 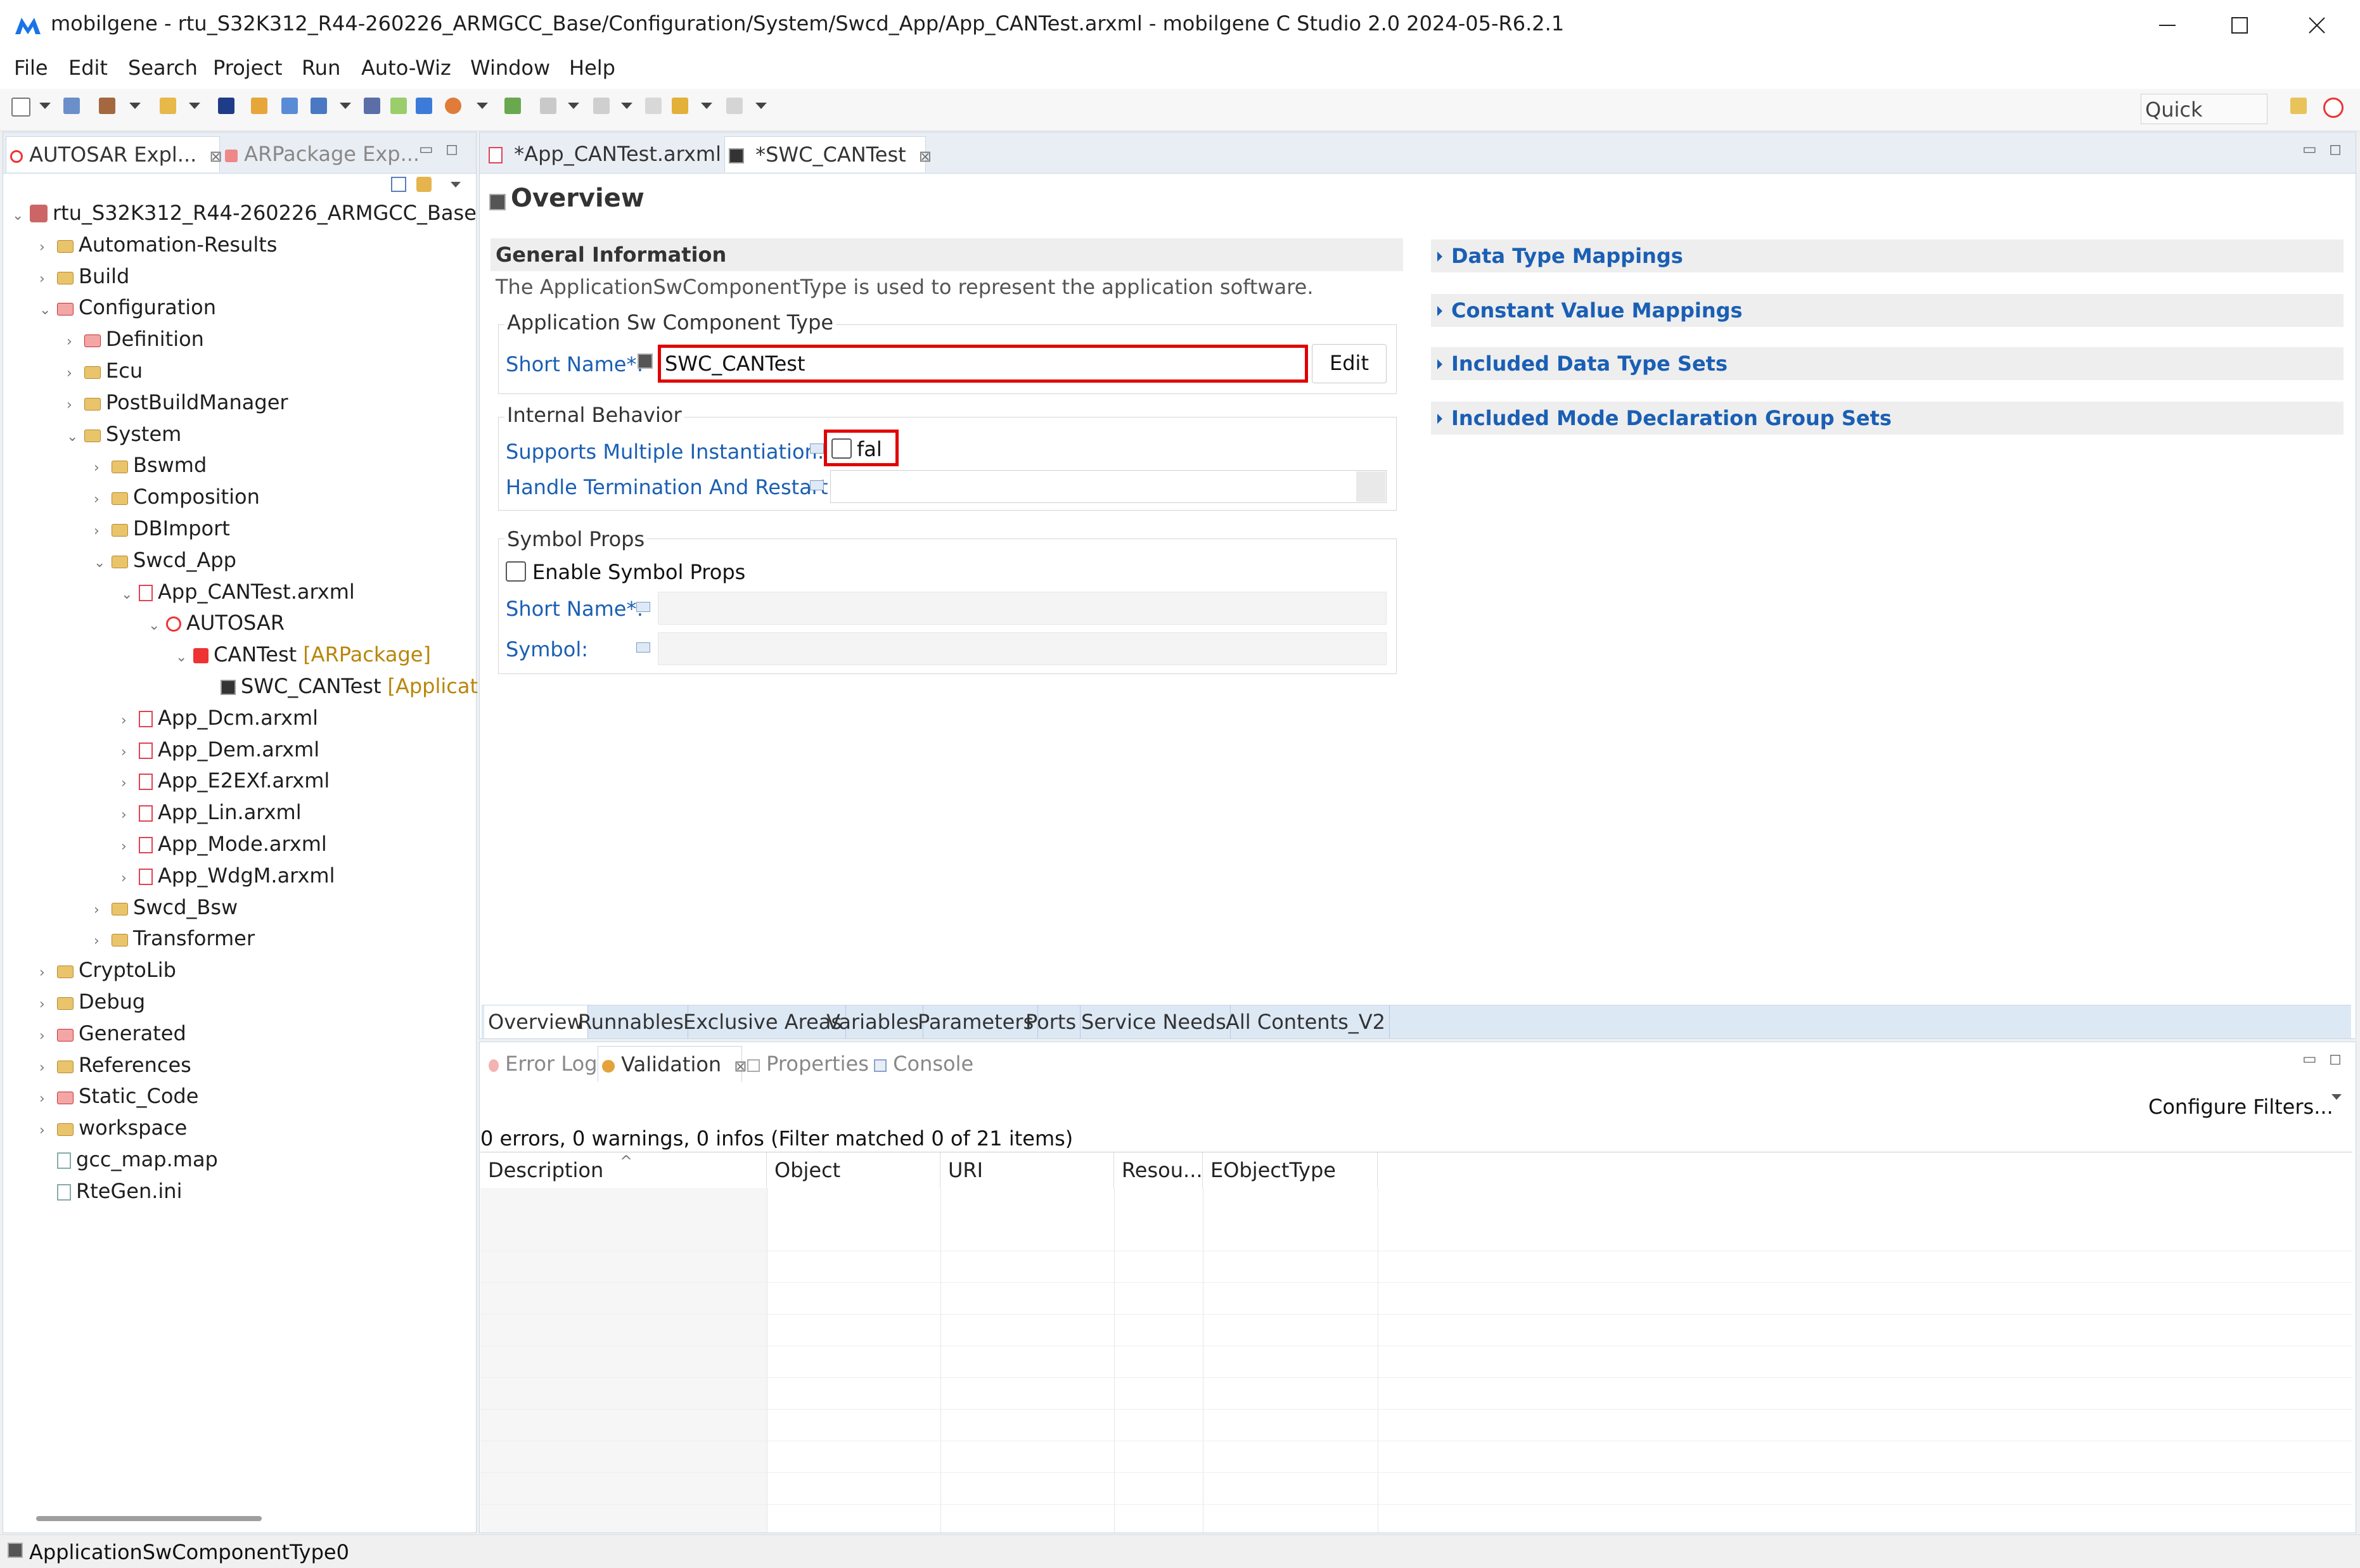 I want to click on tab-exclusive-areas: Exclusive Areas, so click(x=763, y=1021).